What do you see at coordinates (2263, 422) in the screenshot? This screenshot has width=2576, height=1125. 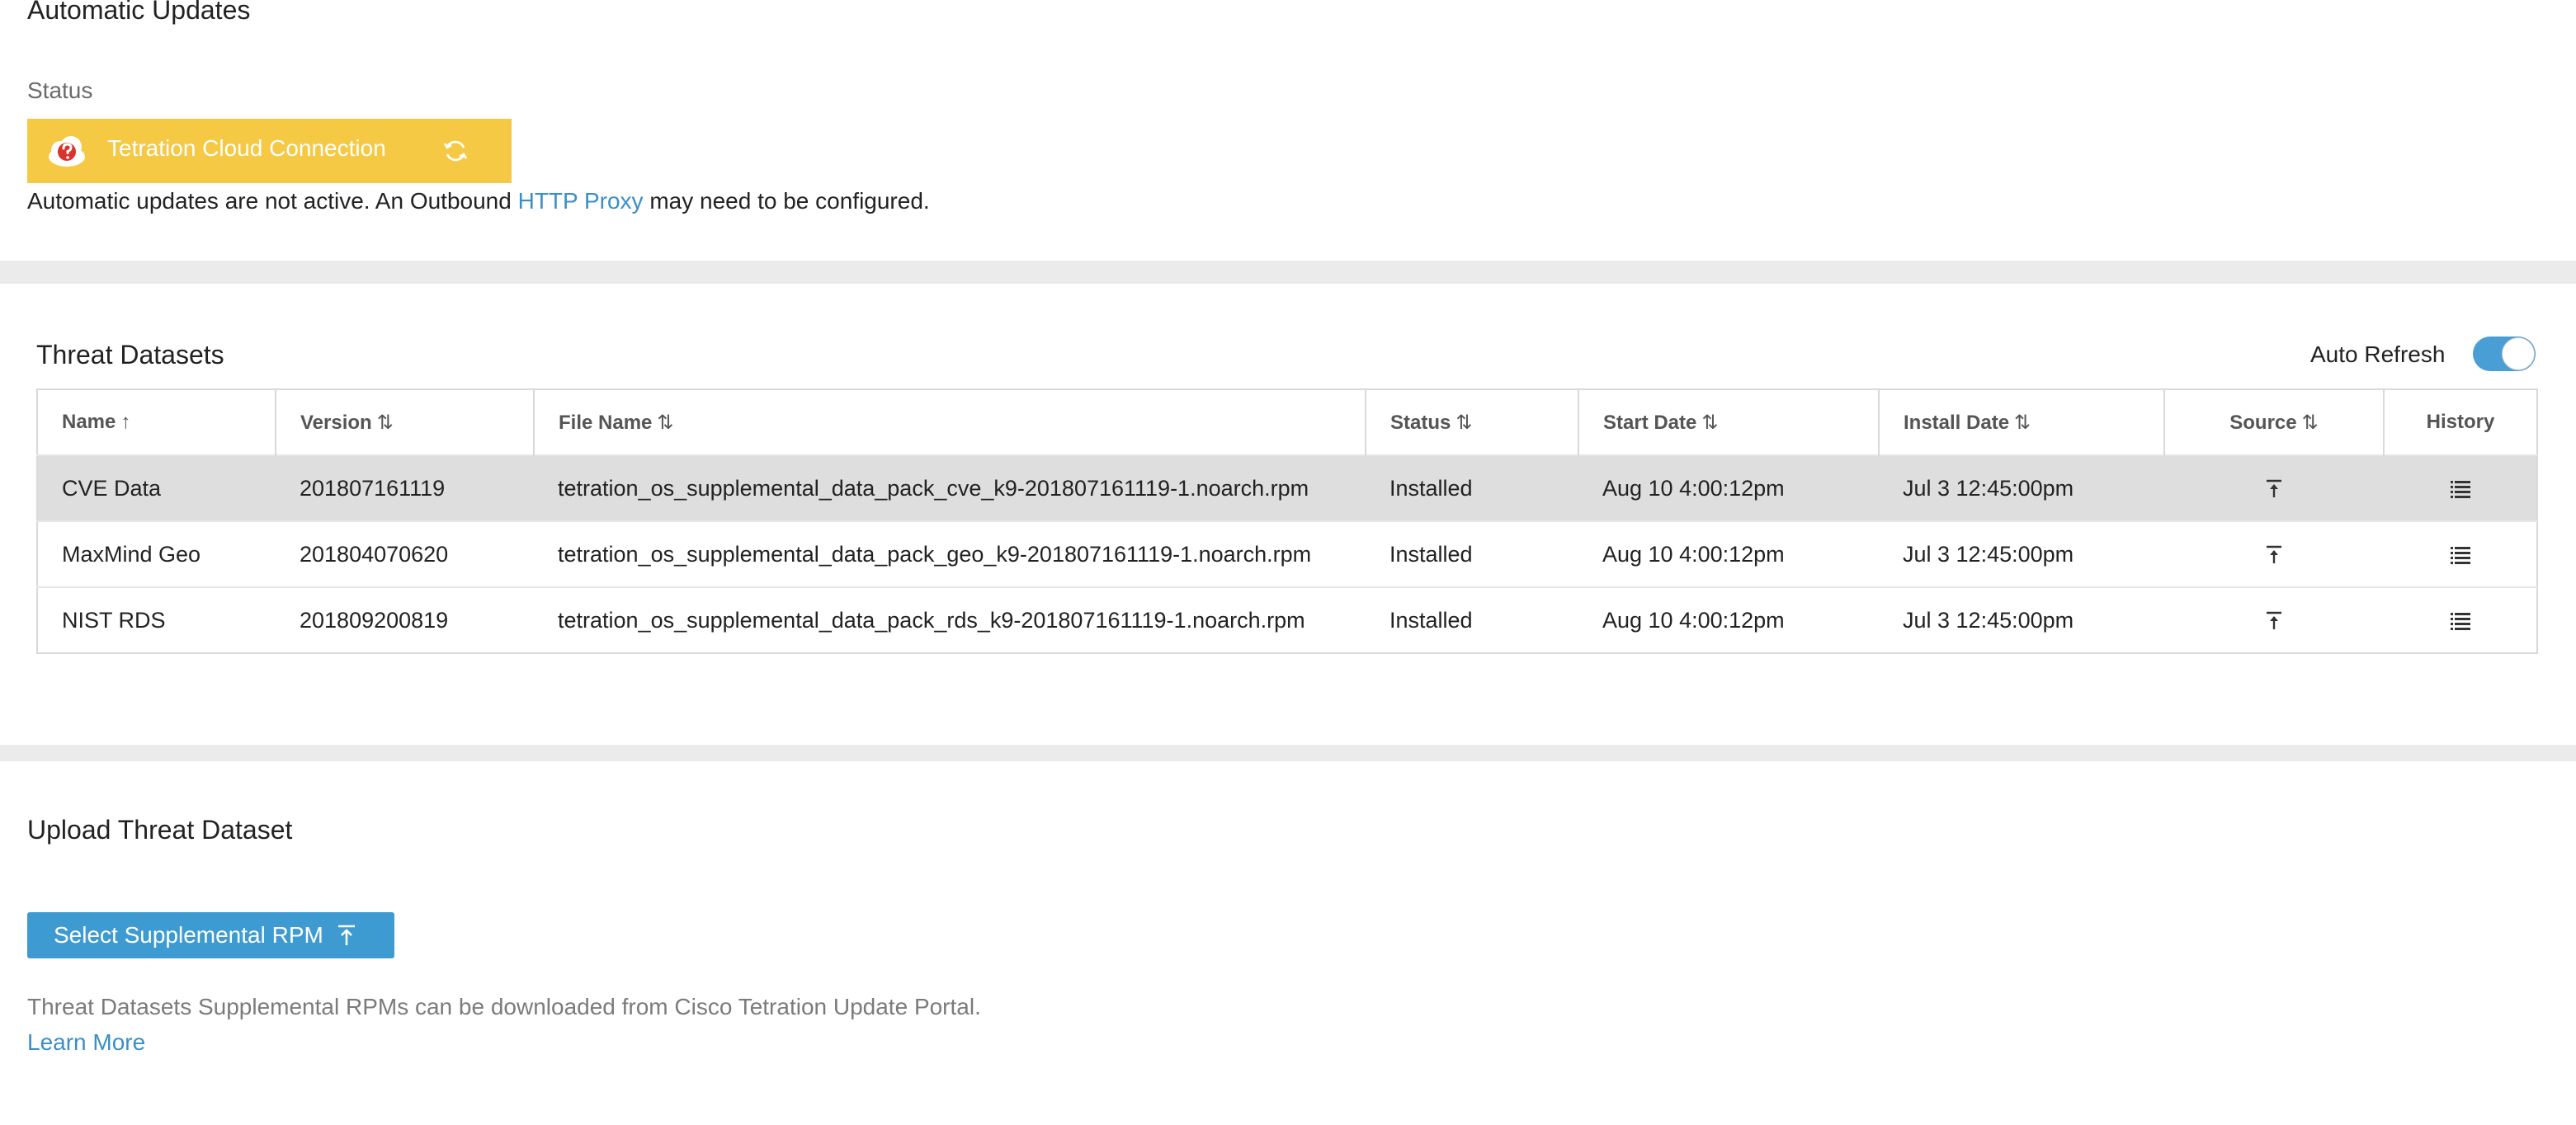 I see `column-header-source-label: Source` at bounding box center [2263, 422].